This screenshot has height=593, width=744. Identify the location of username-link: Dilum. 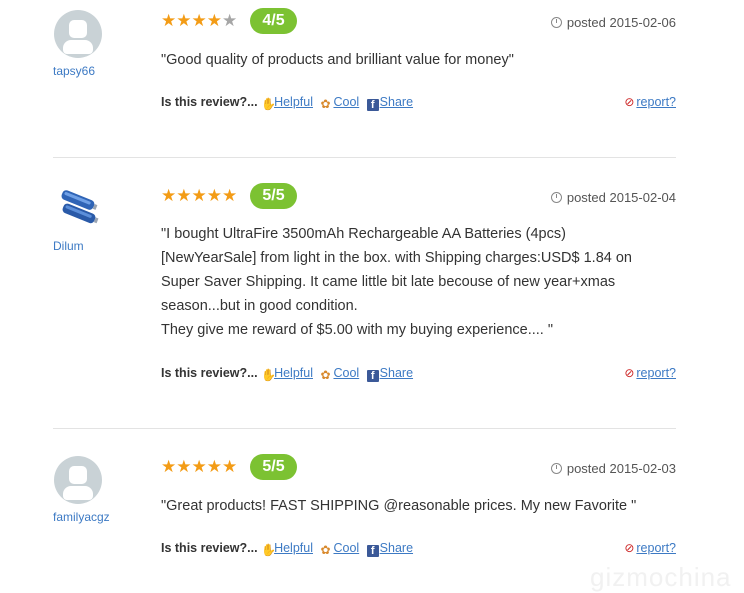
(68, 246).